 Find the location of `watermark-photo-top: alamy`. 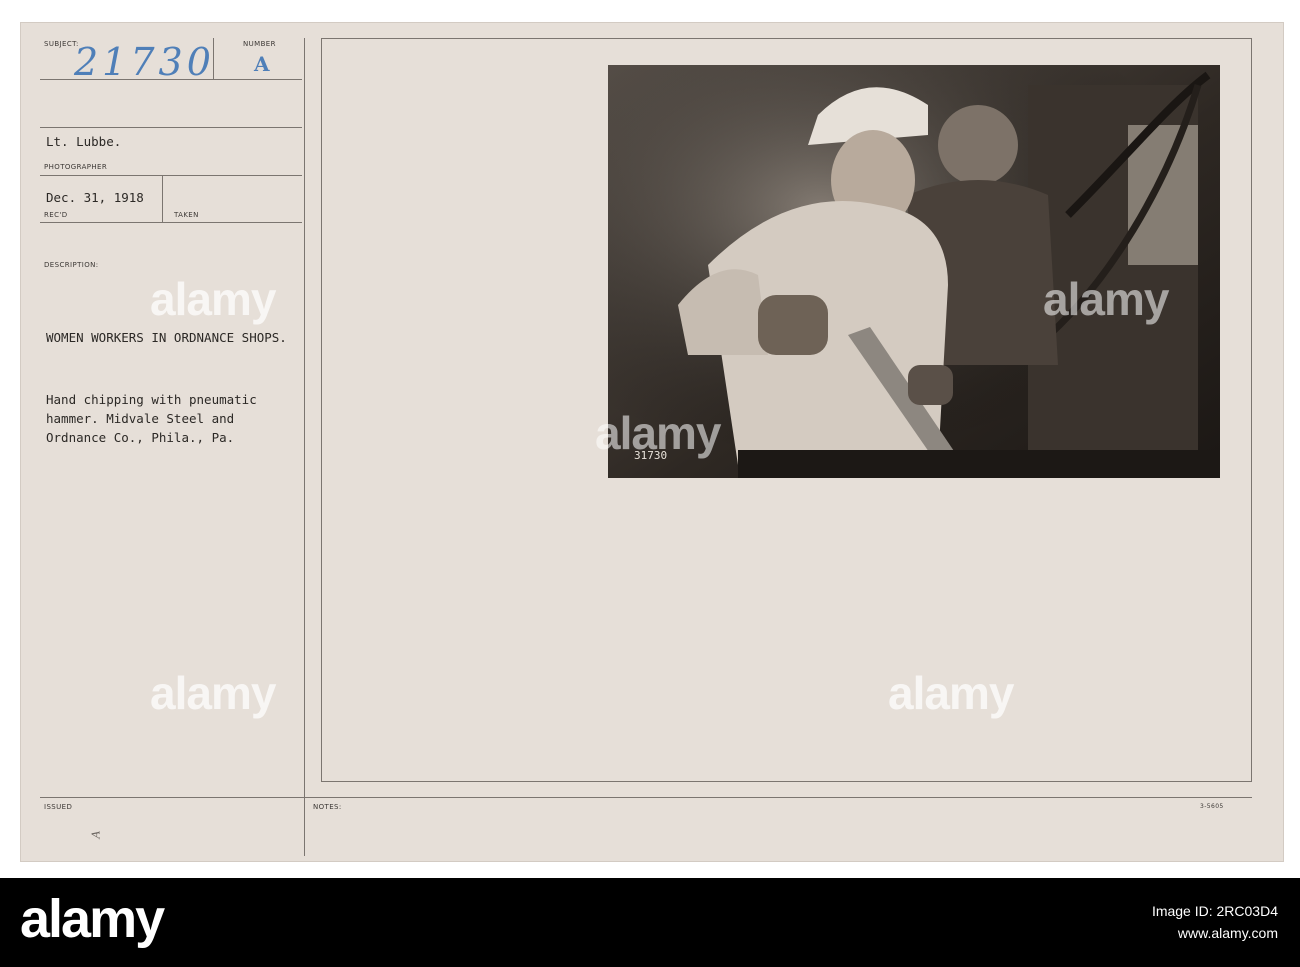

watermark-photo-top: alamy is located at coordinates (1106, 299).